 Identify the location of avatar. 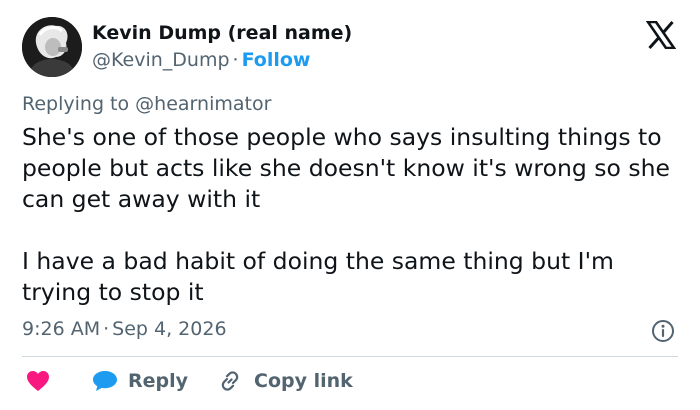
(52, 47).